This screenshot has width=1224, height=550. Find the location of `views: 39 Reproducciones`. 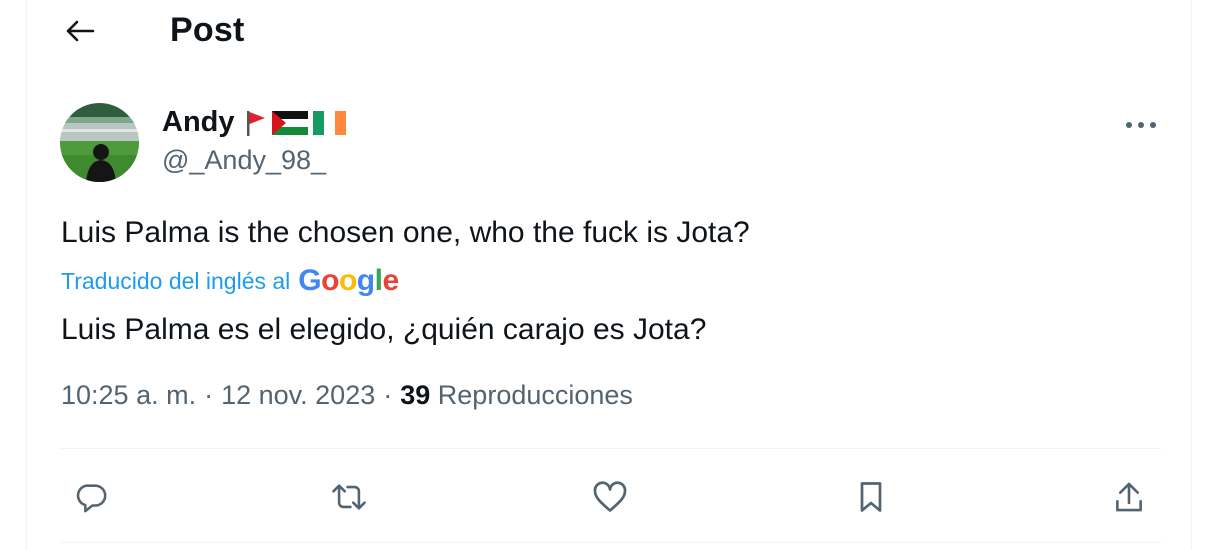

views: 39 Reproducciones is located at coordinates (516, 395).